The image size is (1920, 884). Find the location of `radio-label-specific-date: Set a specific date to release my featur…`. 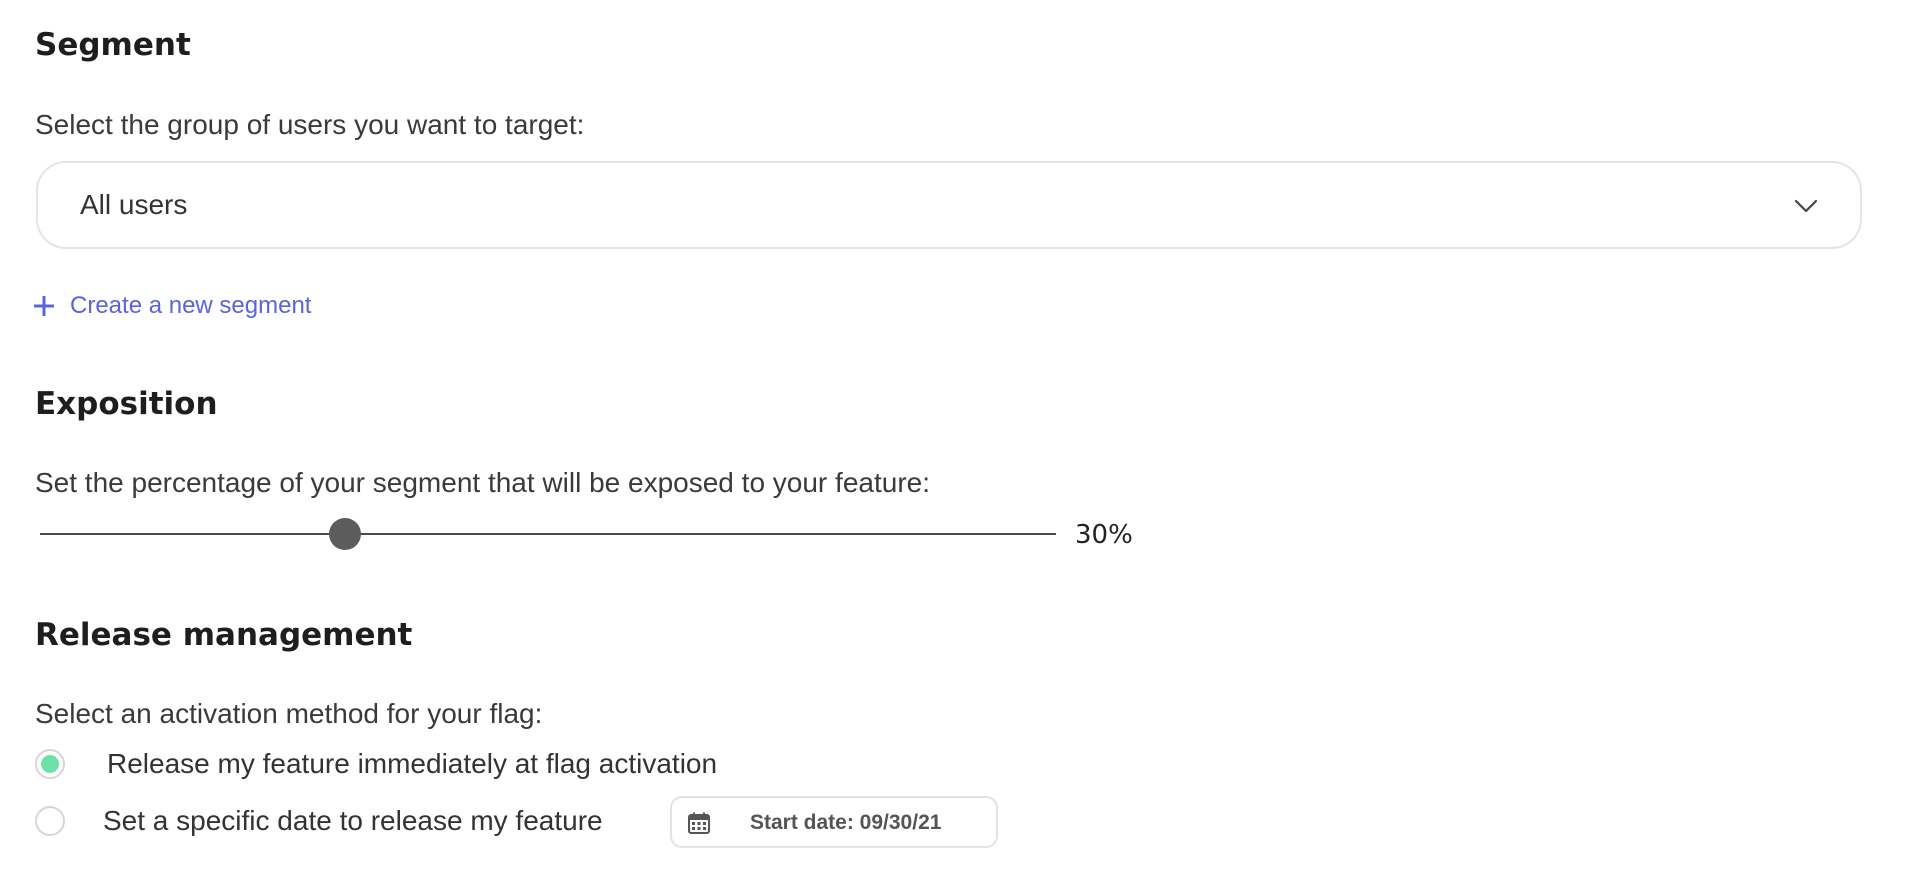

radio-label-specific-date: Set a specific date to release my featur… is located at coordinates (353, 820).